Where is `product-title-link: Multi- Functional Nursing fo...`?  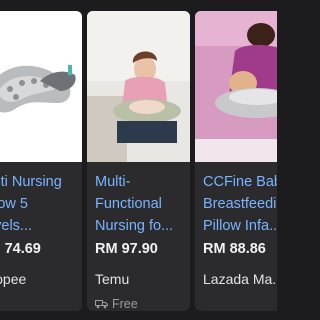 product-title-link: Multi- Functional Nursing fo... is located at coordinates (140, 204).